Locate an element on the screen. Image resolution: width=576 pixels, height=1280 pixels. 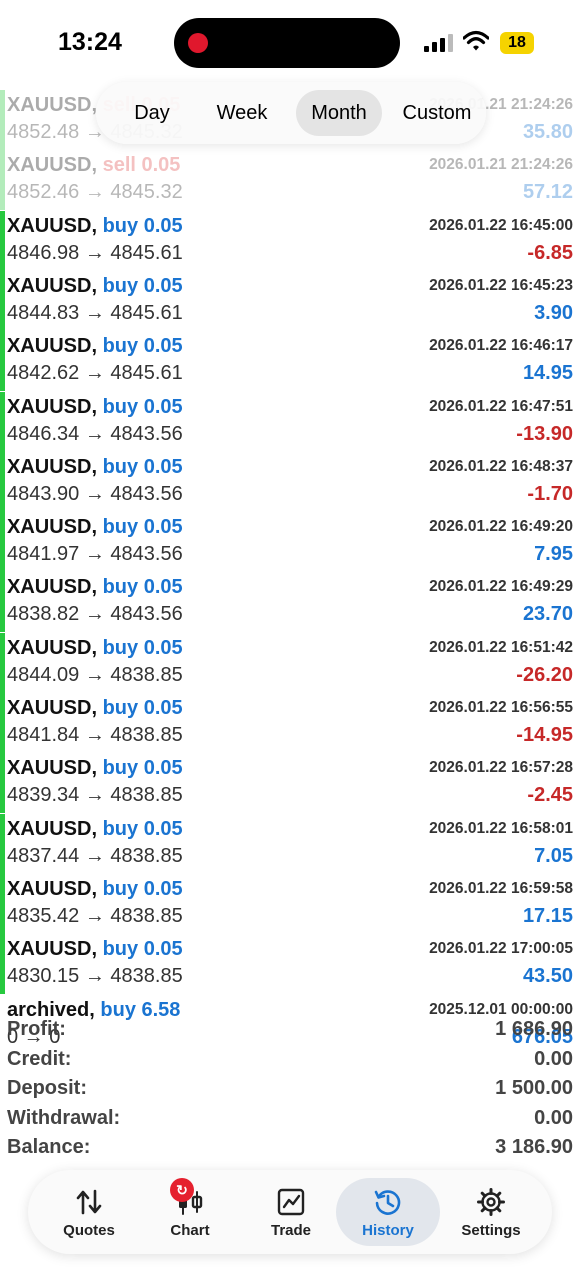
deal-prices: 4852.46 → 4845.32 is located at coordinates (95, 192).